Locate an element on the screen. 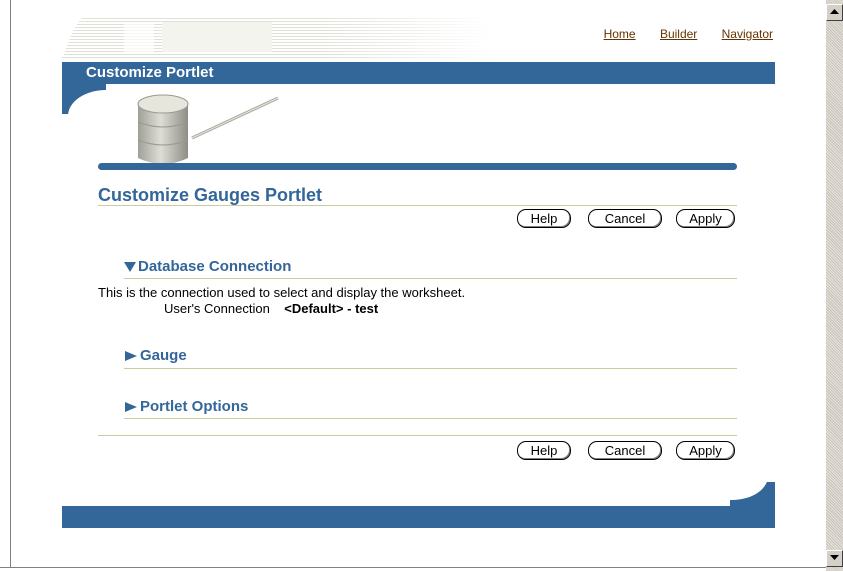 The width and height of the screenshot is (843, 572). section-portlet-options-underline is located at coordinates (430, 418).